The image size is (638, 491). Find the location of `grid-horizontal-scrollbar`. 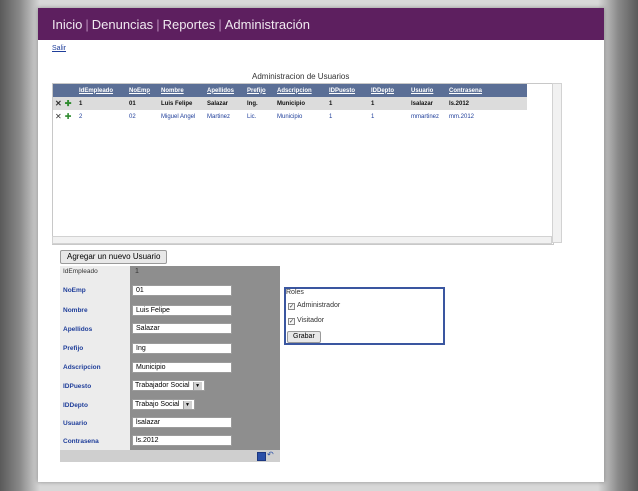

grid-horizontal-scrollbar is located at coordinates (302, 240).